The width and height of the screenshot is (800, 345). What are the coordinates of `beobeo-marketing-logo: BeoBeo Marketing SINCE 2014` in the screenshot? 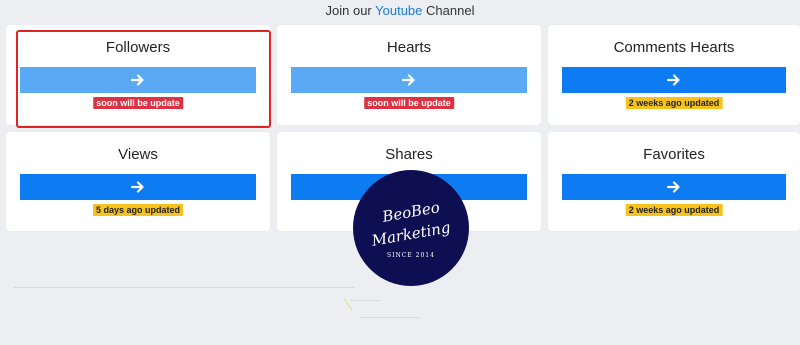 It's located at (411, 228).